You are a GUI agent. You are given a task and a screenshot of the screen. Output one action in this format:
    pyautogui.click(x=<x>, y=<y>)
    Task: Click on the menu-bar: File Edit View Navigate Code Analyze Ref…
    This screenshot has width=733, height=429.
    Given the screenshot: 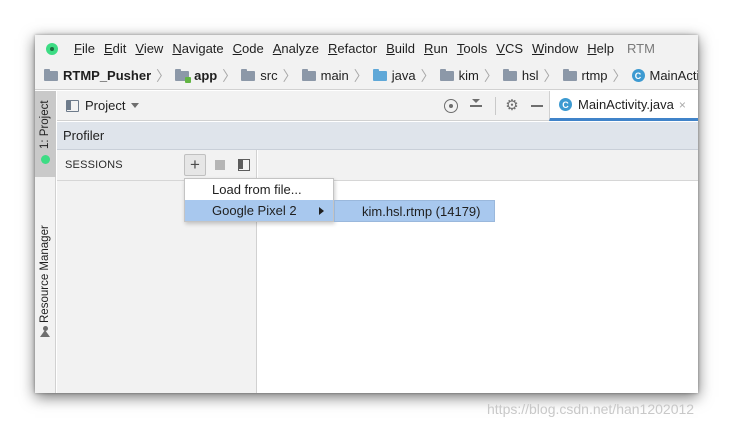 What is the action you would take?
    pyautogui.click(x=366, y=48)
    